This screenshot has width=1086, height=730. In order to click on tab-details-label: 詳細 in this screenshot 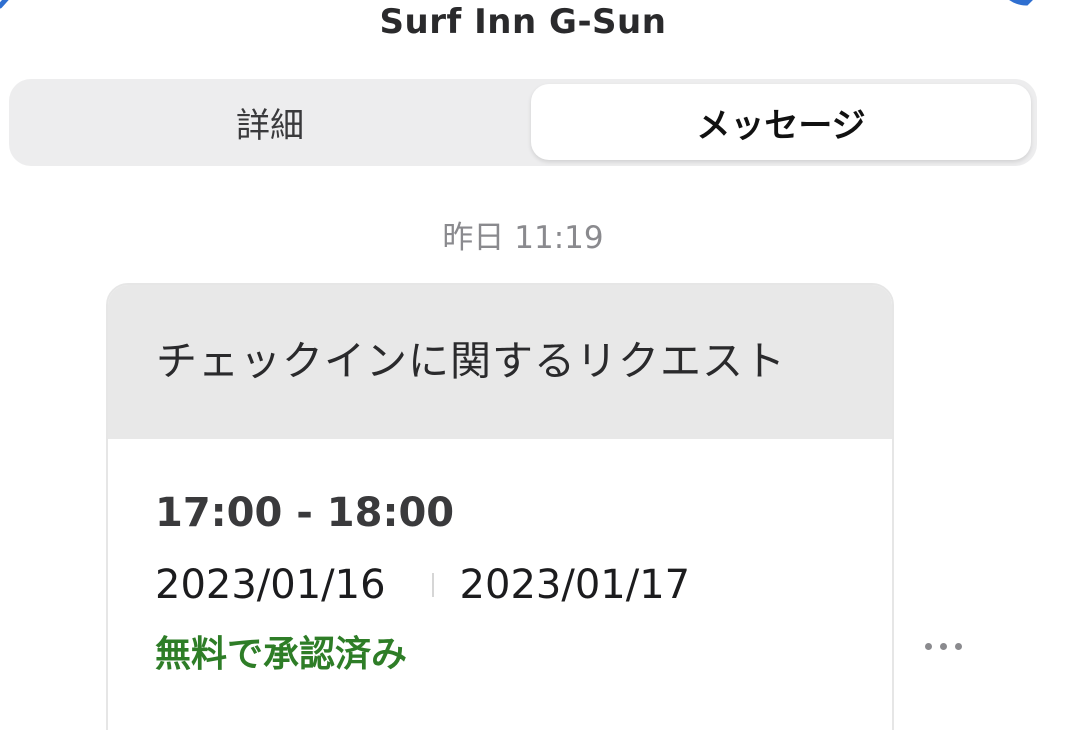, I will do `click(270, 125)`.